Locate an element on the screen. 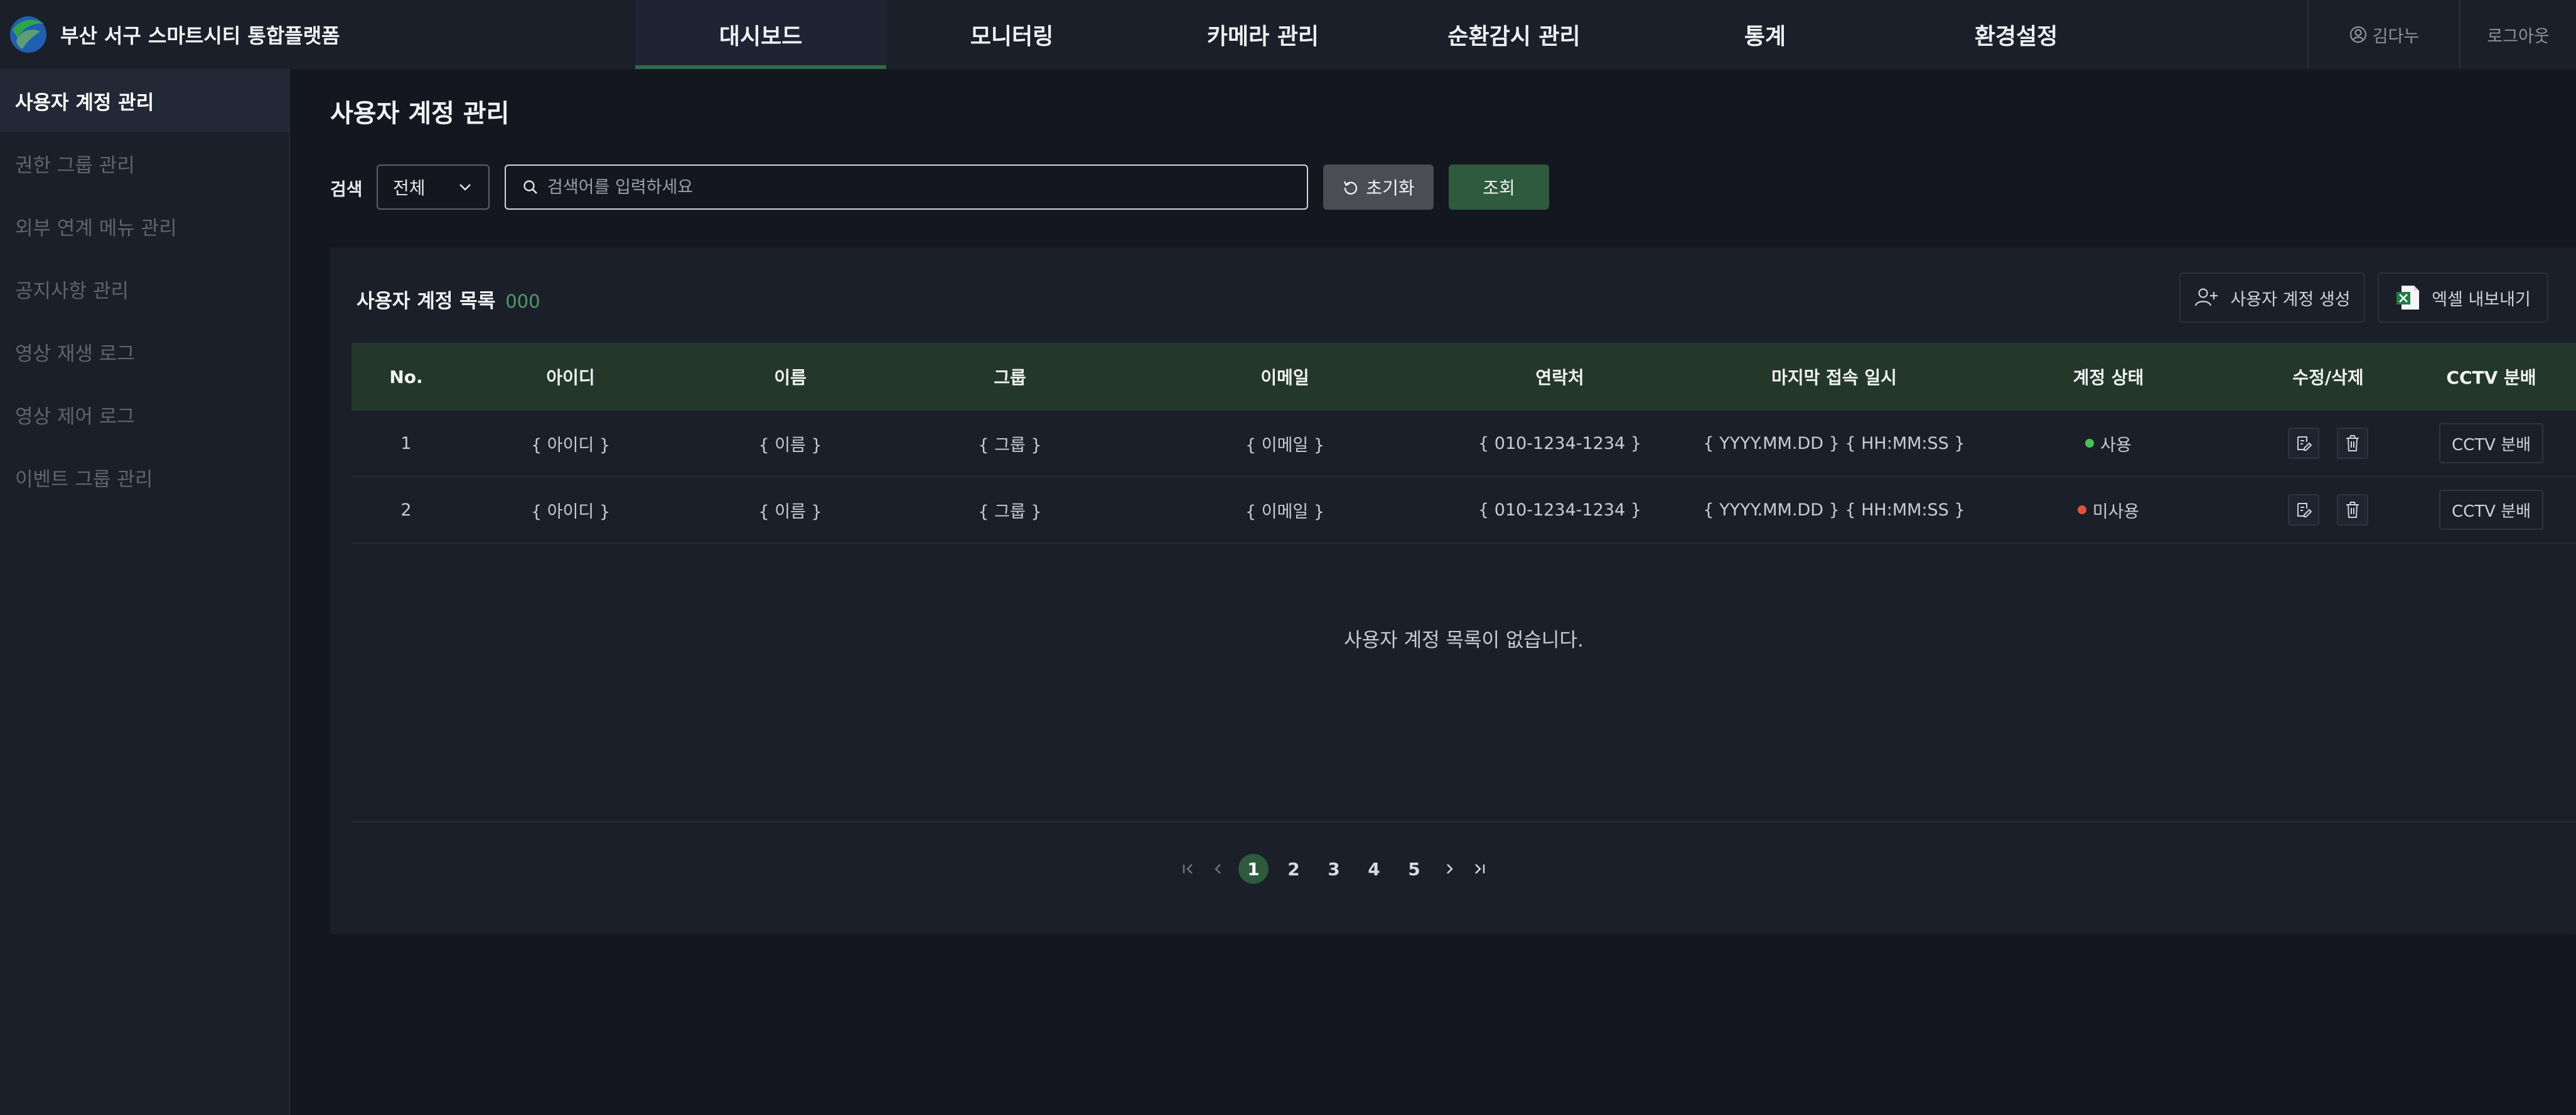 The image size is (2576, 1115). logout-button: 로그아웃 is located at coordinates (2517, 34).